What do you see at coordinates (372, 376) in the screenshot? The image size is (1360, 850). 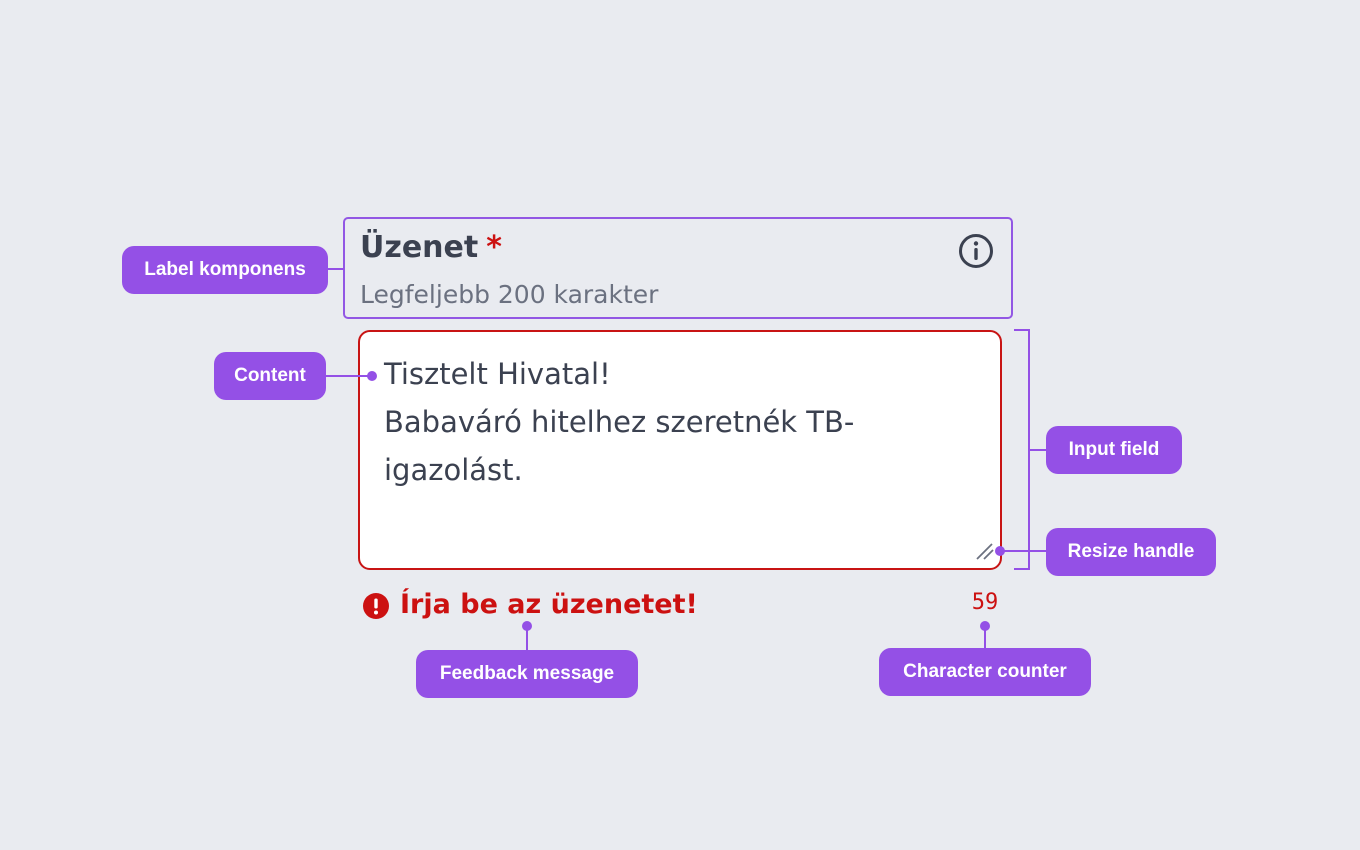 I see `connector-dot` at bounding box center [372, 376].